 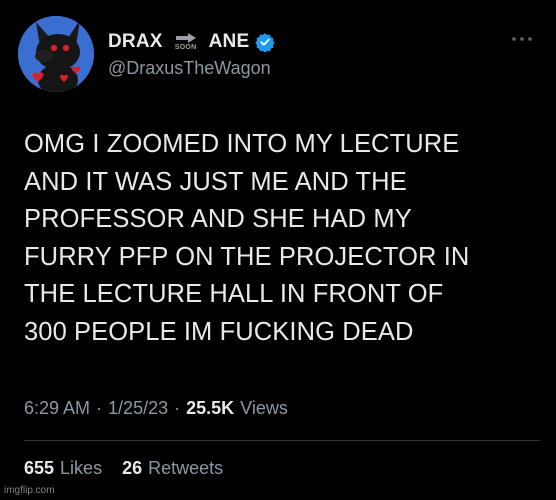 What do you see at coordinates (229, 42) in the screenshot?
I see `display-name-right: ANE` at bounding box center [229, 42].